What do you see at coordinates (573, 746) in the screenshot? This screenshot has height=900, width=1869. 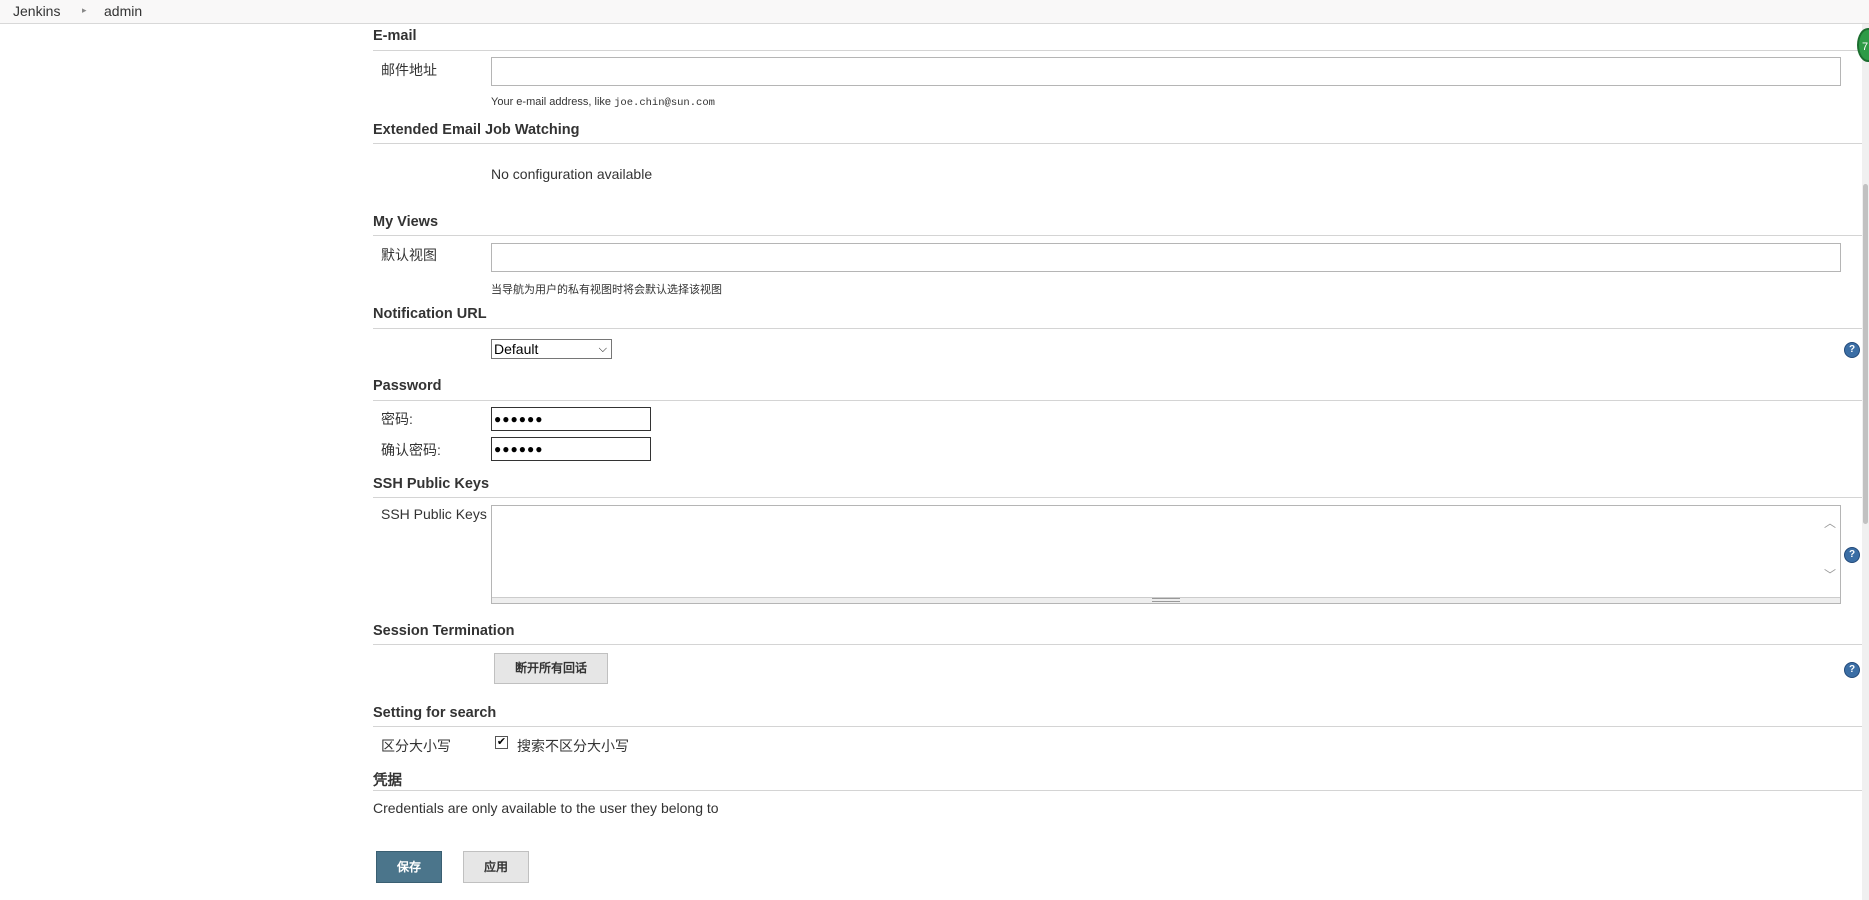 I see `case-insensitive-checkbox-label: 搜索不区分大小写` at bounding box center [573, 746].